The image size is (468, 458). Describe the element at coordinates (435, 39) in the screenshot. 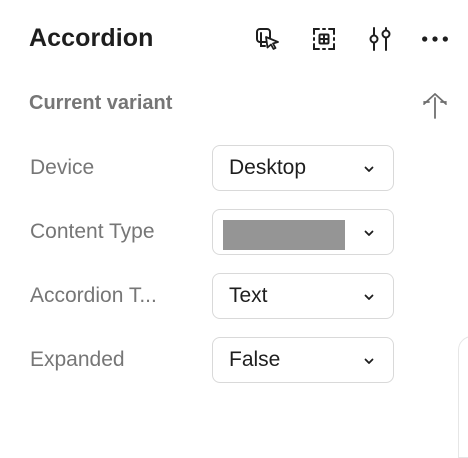

I see `more-icon` at that location.